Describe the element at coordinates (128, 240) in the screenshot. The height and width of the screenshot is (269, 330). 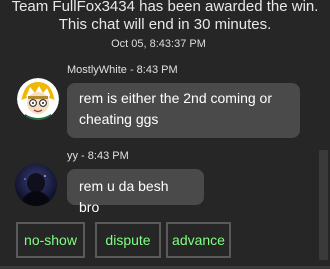
I see `dispute-button: dispute` at that location.